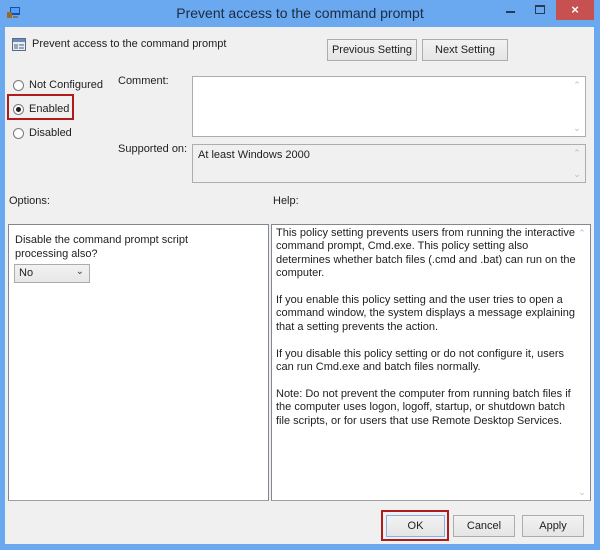  I want to click on comment-label: Comment:, so click(143, 81).